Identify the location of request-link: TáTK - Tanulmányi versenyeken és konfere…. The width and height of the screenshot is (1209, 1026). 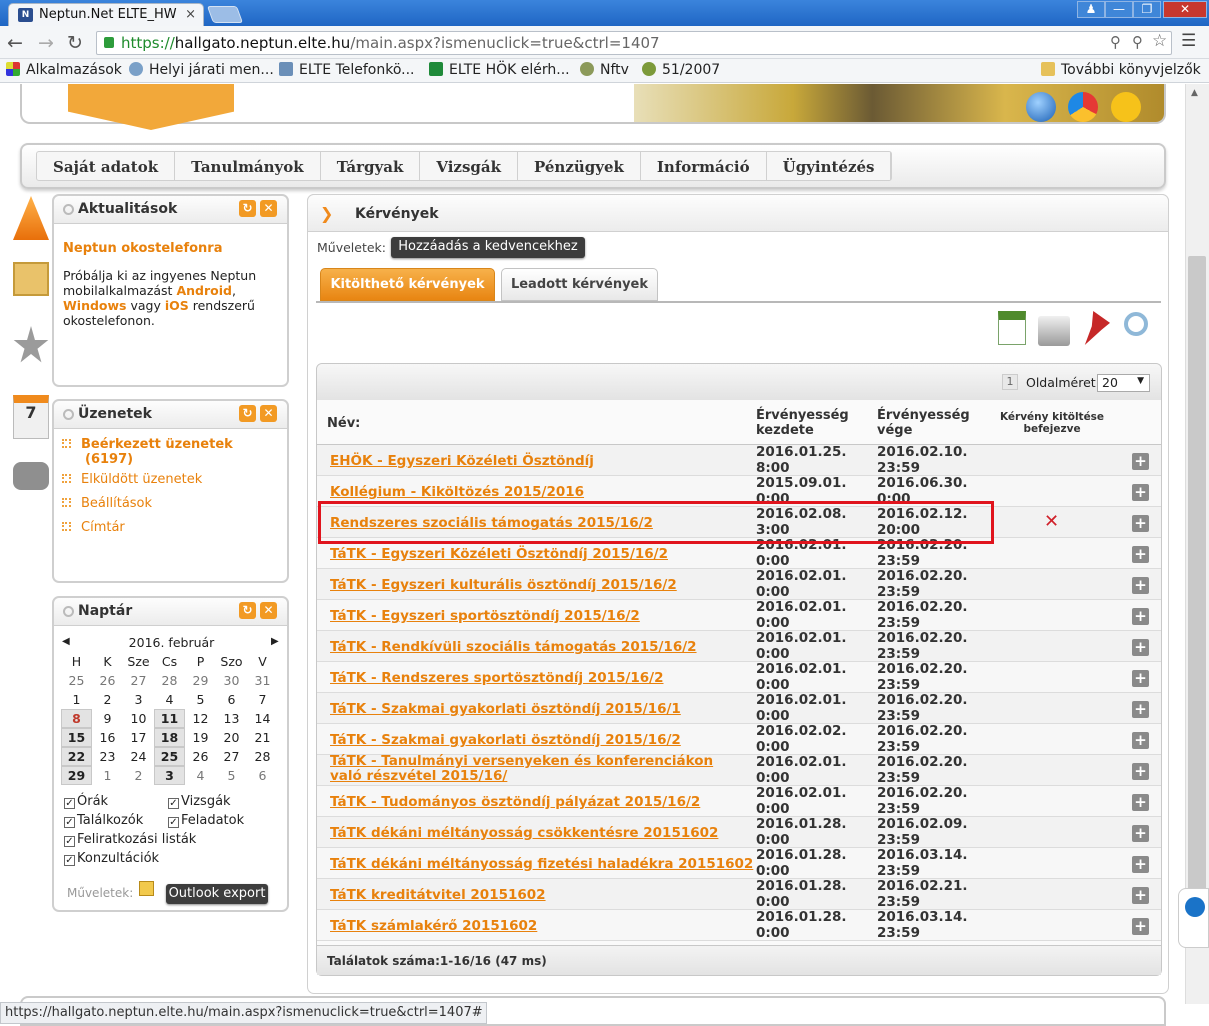
(530, 769).